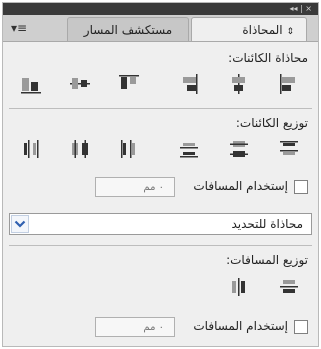 Image resolution: width=321 pixels, height=349 pixels. I want to click on align-vertical-center-icon, so click(80, 83).